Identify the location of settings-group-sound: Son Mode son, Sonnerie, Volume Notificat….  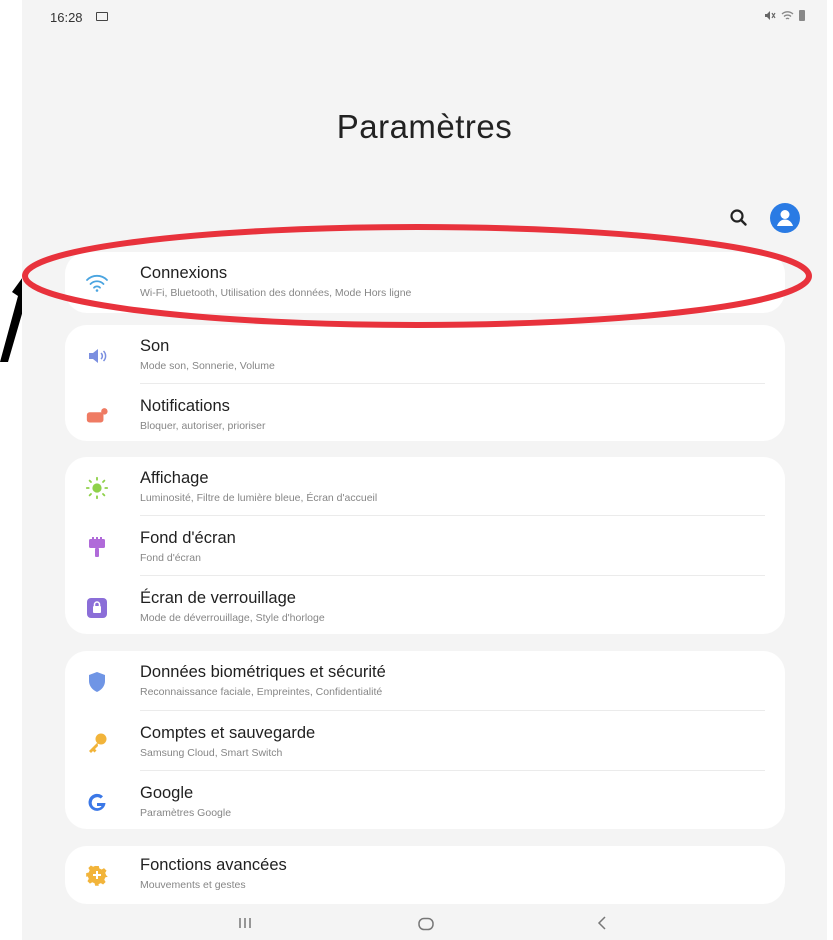
(425, 383).